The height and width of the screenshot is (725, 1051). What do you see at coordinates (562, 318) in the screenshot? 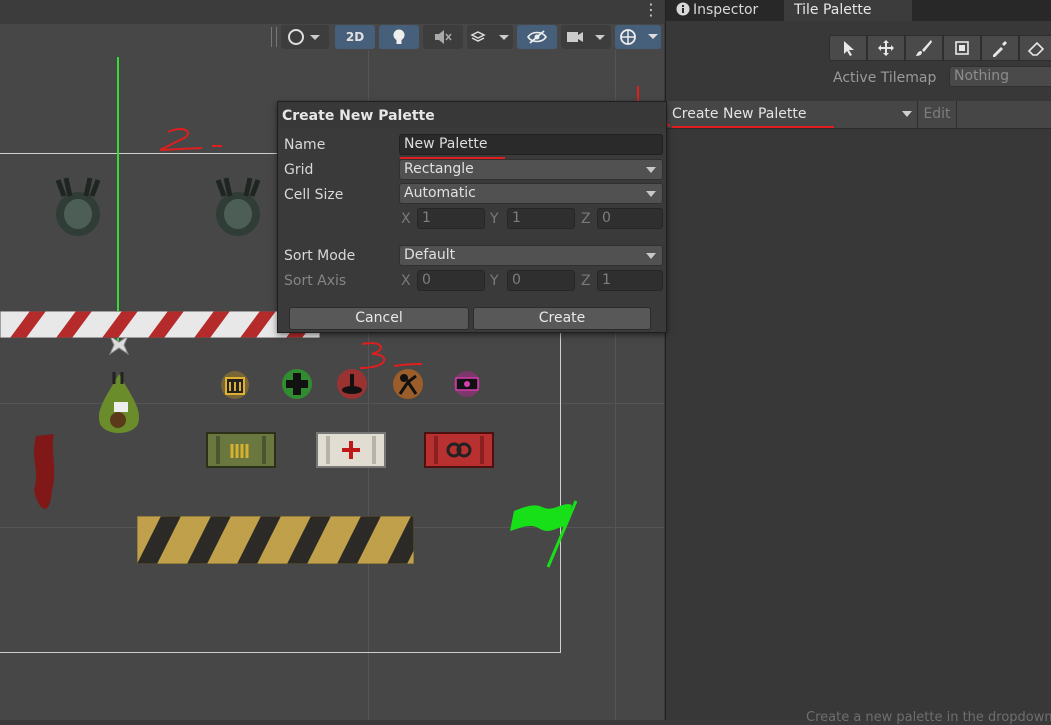
I see `create-button: Create` at bounding box center [562, 318].